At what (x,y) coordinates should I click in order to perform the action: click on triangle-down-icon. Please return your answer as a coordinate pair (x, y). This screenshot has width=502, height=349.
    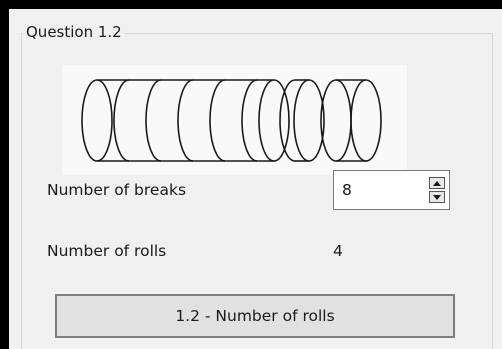
    Looking at the image, I should click on (437, 197).